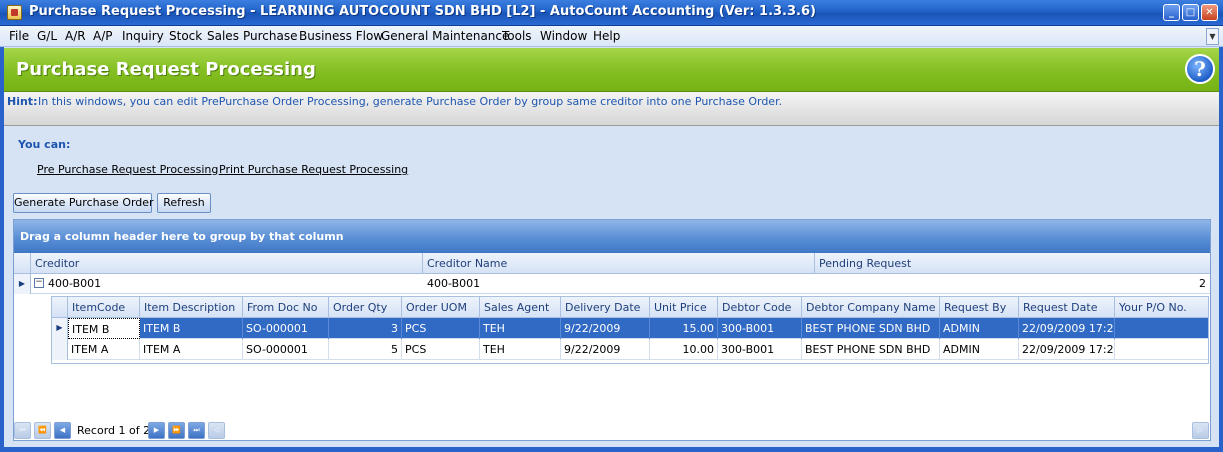 Image resolution: width=1223 pixels, height=452 pixels. I want to click on column-header-debtor-code: Debtor Code, so click(760, 307).